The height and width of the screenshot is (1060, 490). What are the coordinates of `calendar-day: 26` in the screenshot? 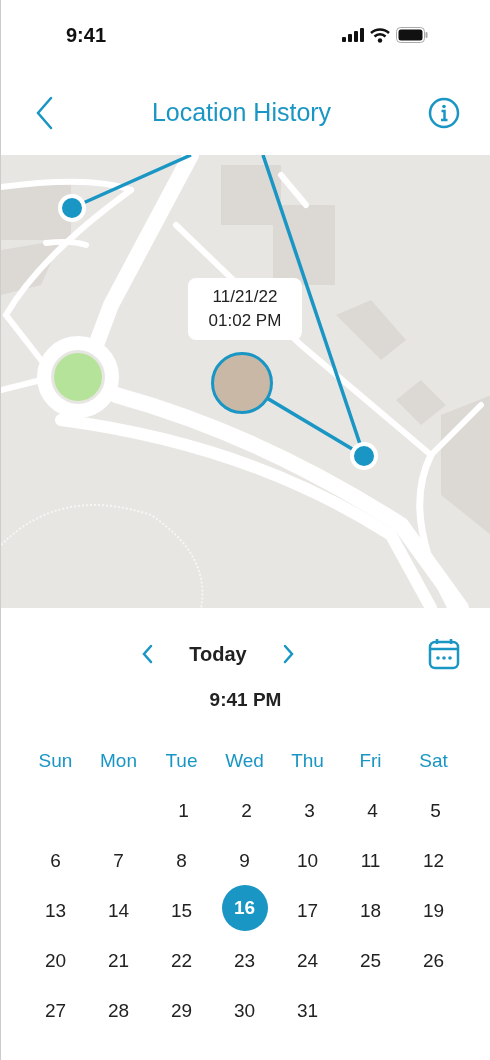 It's located at (433, 961).